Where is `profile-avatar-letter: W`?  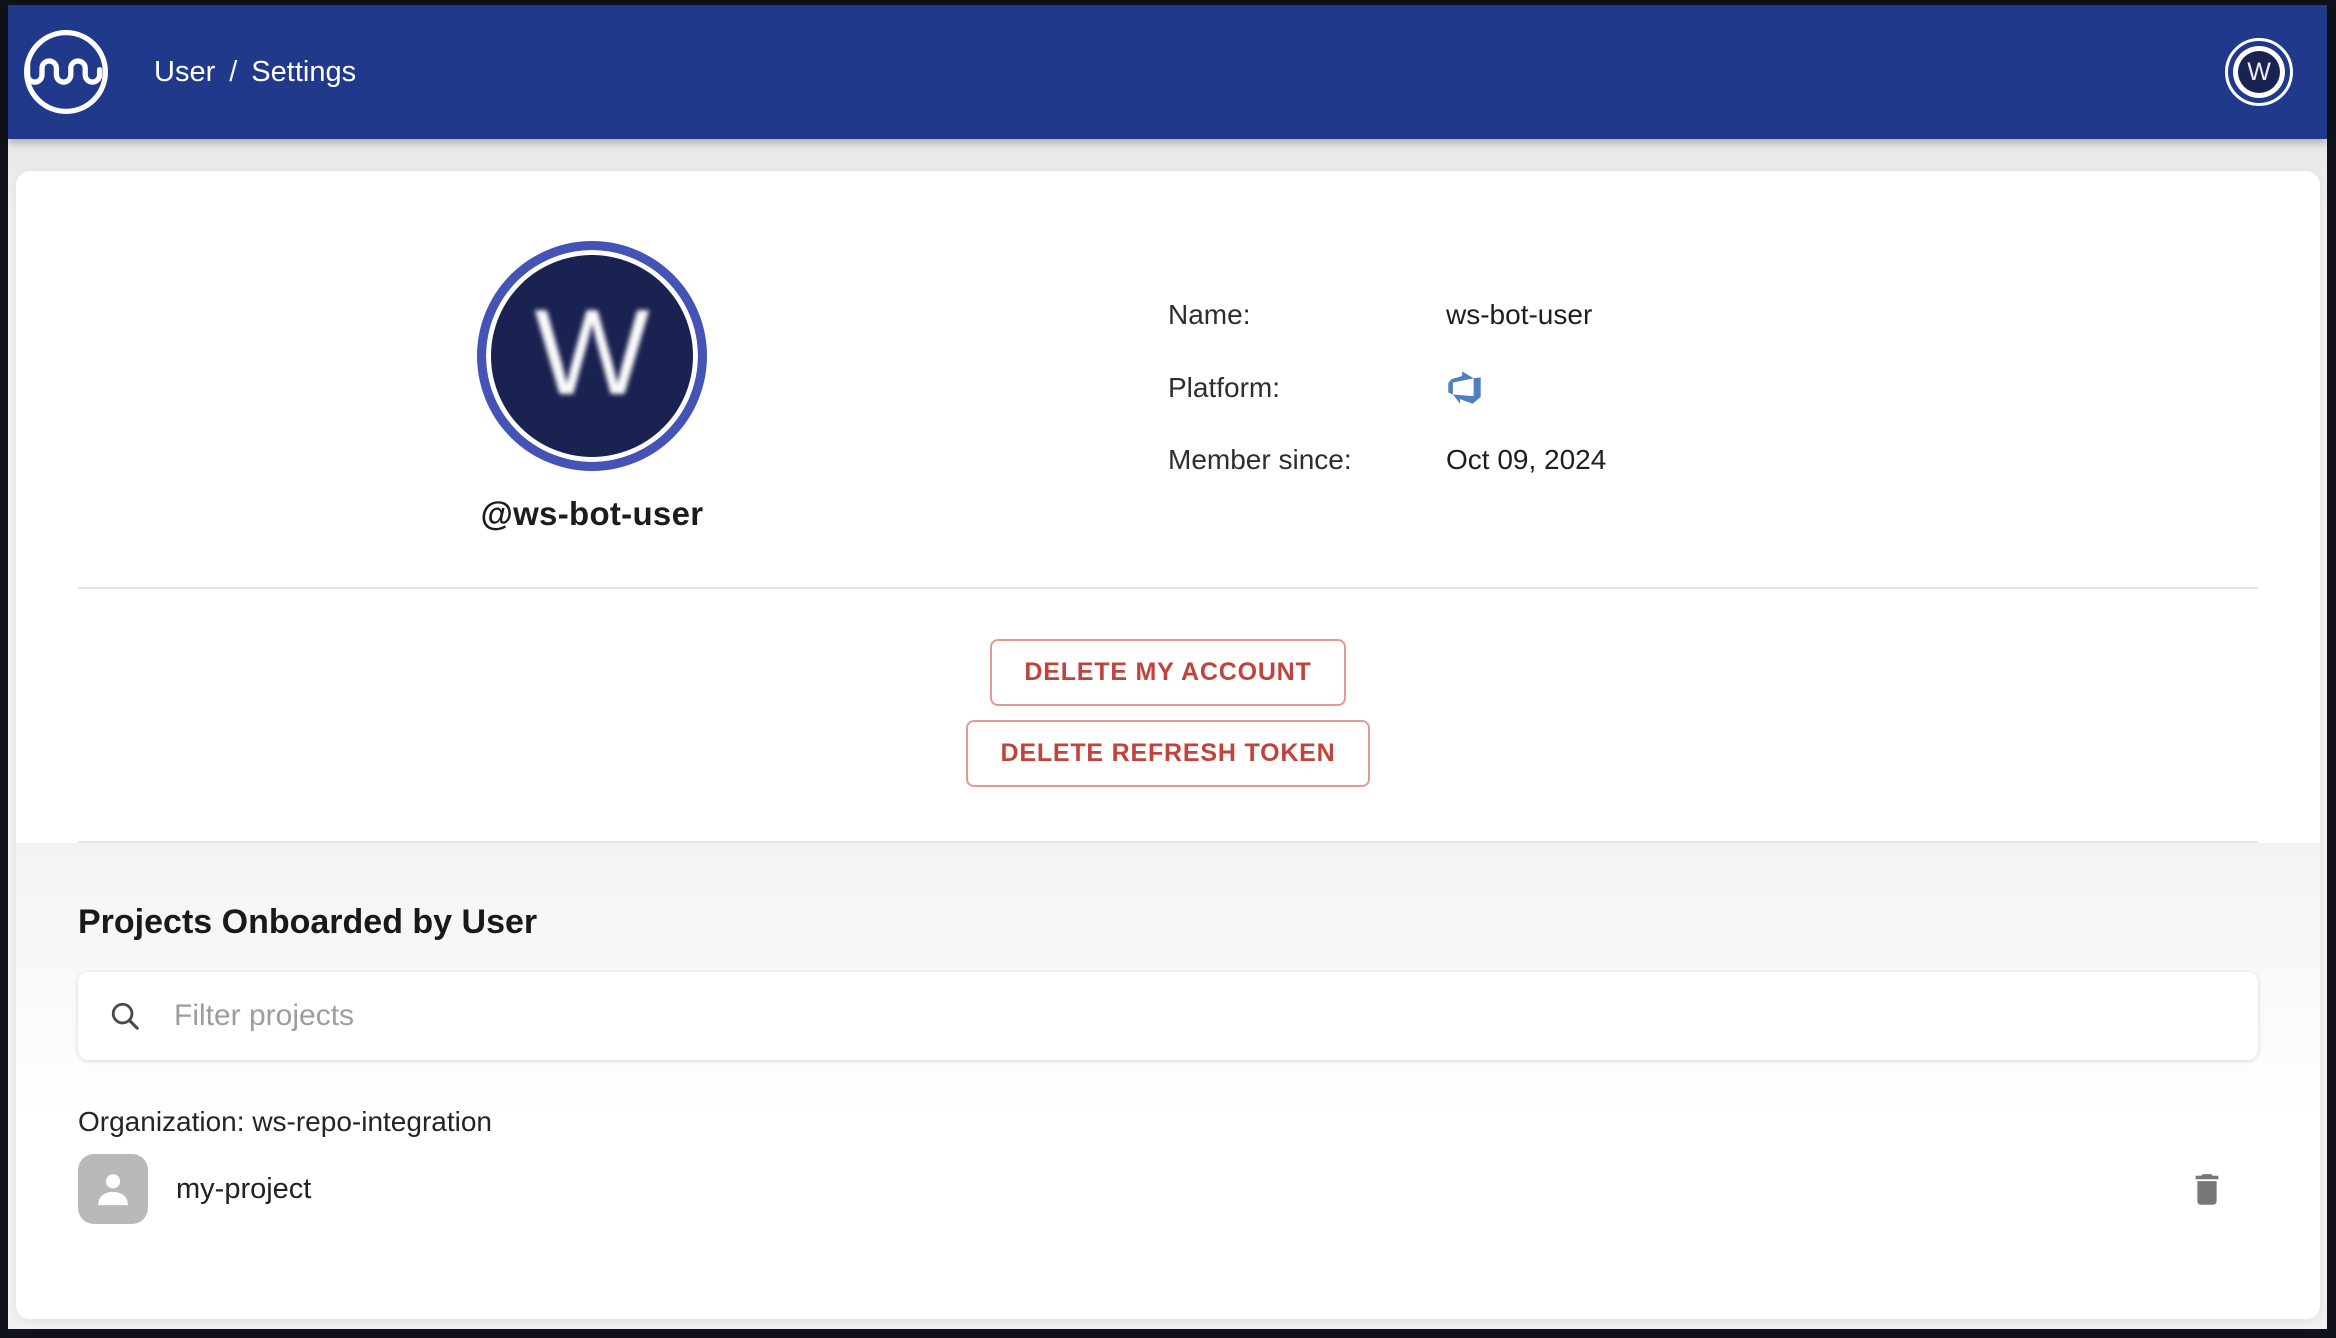 profile-avatar-letter: W is located at coordinates (592, 352).